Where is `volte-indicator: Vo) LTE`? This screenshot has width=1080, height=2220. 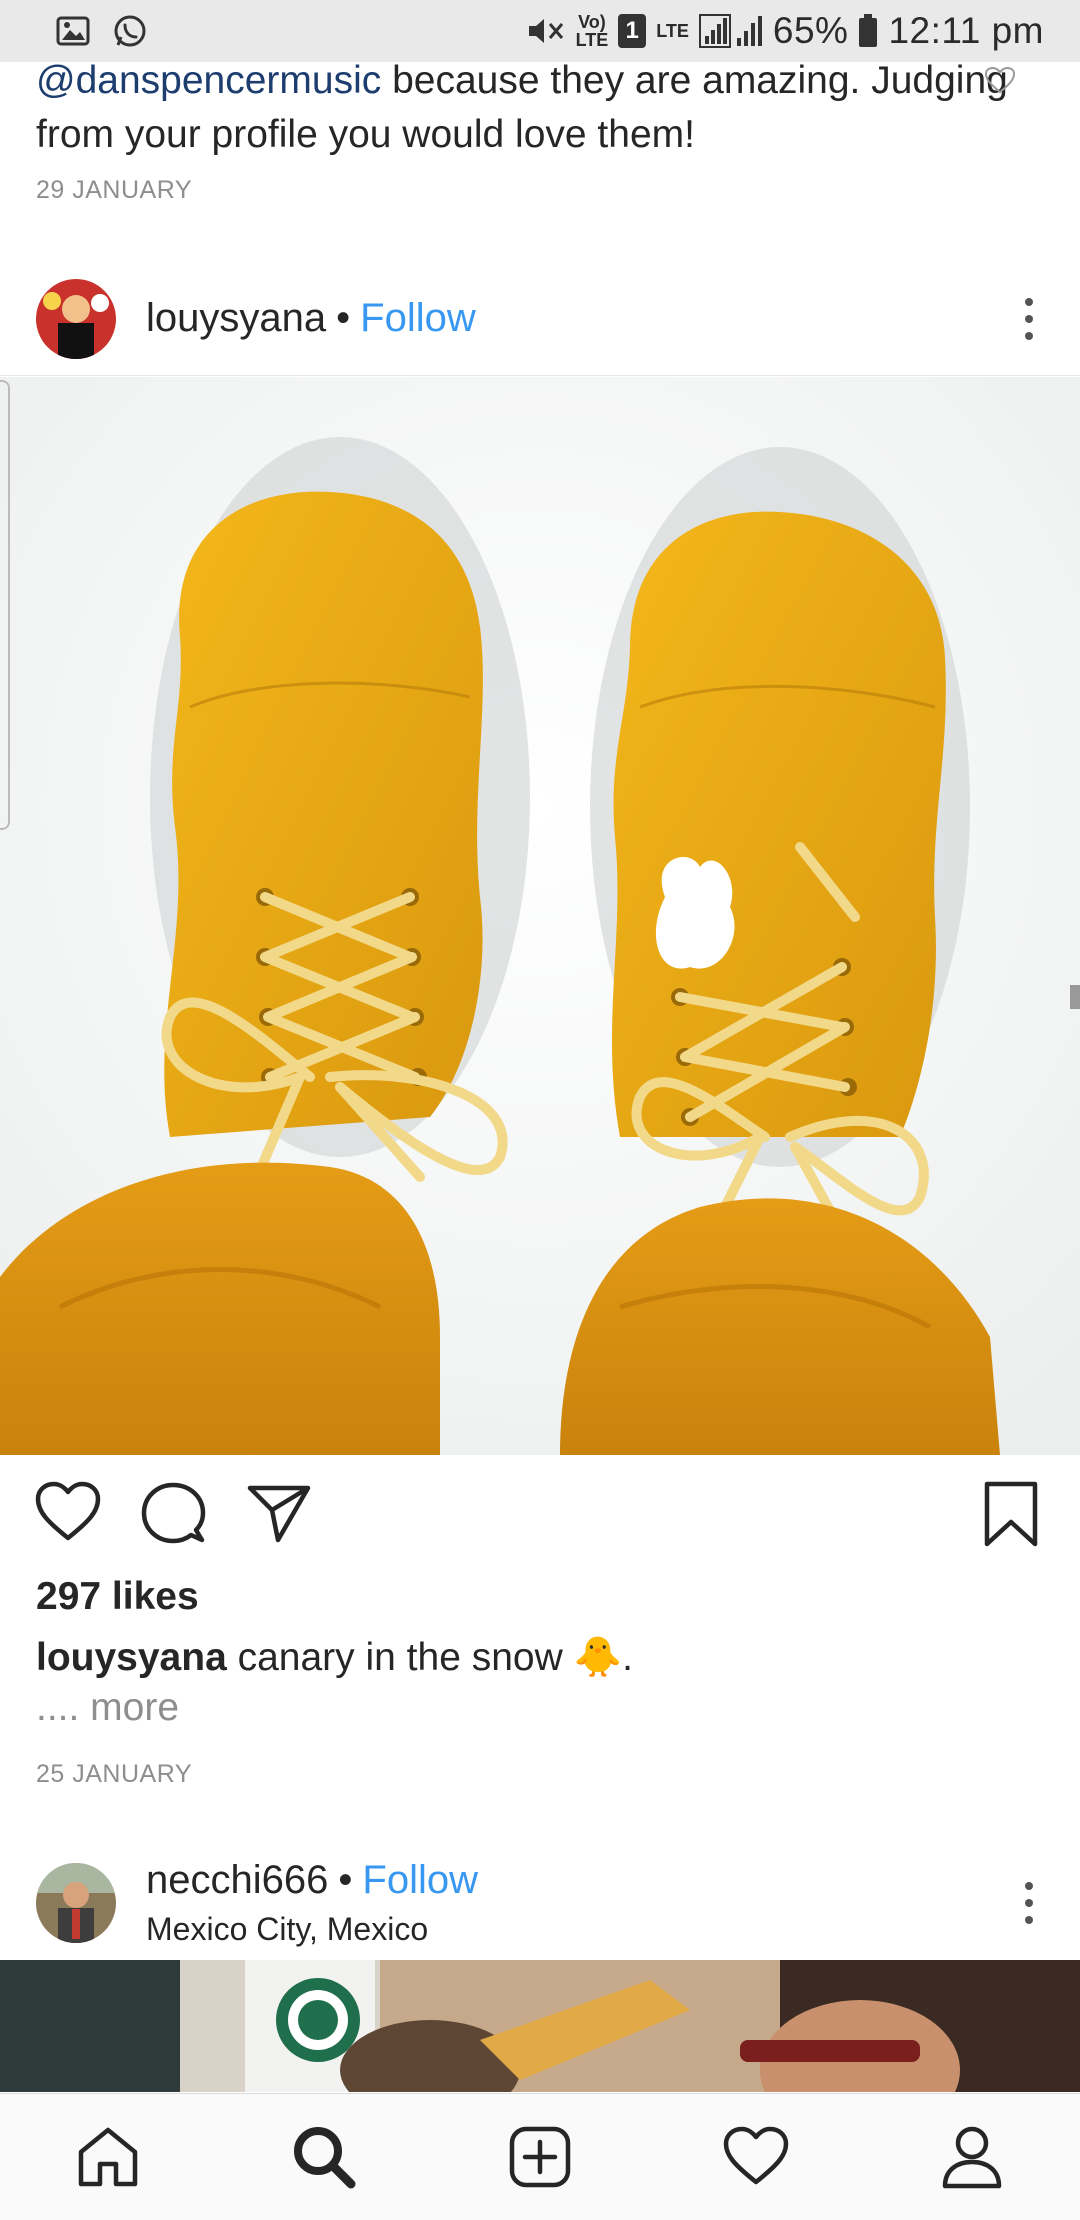
volte-indicator: Vo) LTE is located at coordinates (592, 31).